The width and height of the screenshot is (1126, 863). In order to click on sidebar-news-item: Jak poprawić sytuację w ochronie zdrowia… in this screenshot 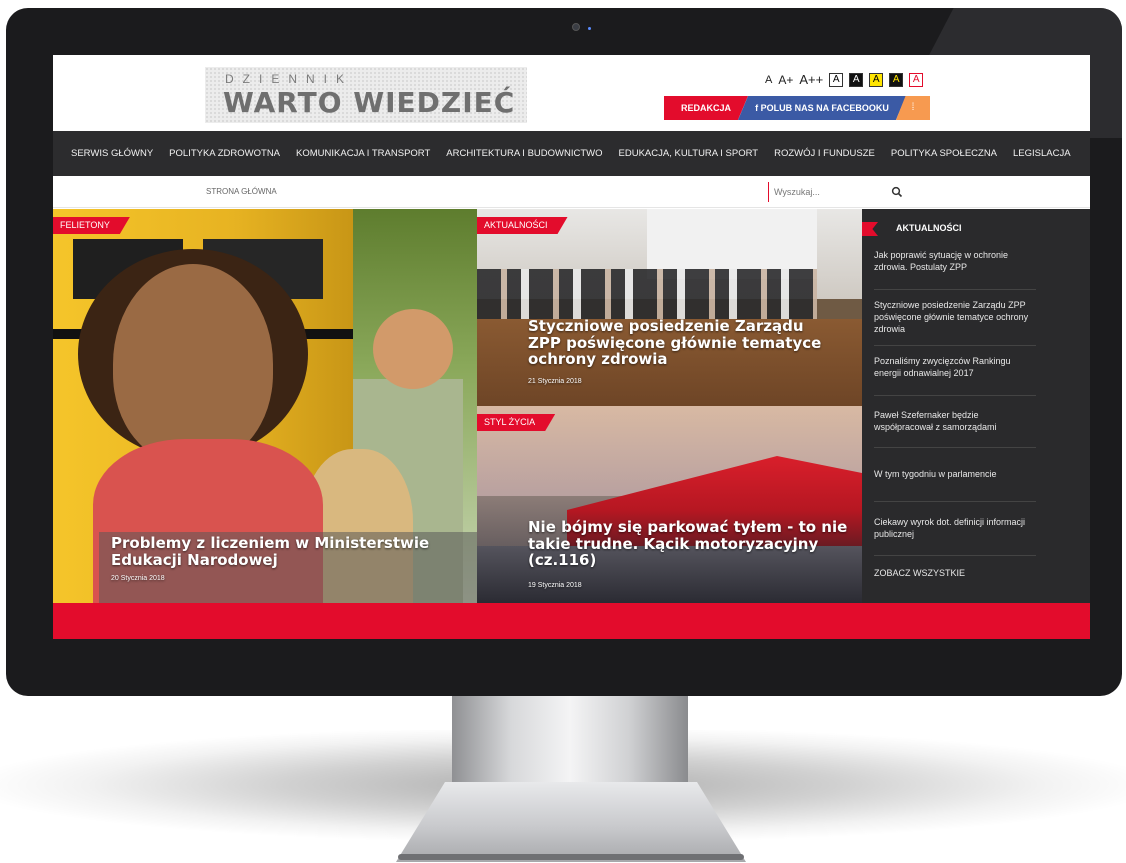, I will do `click(955, 267)`.